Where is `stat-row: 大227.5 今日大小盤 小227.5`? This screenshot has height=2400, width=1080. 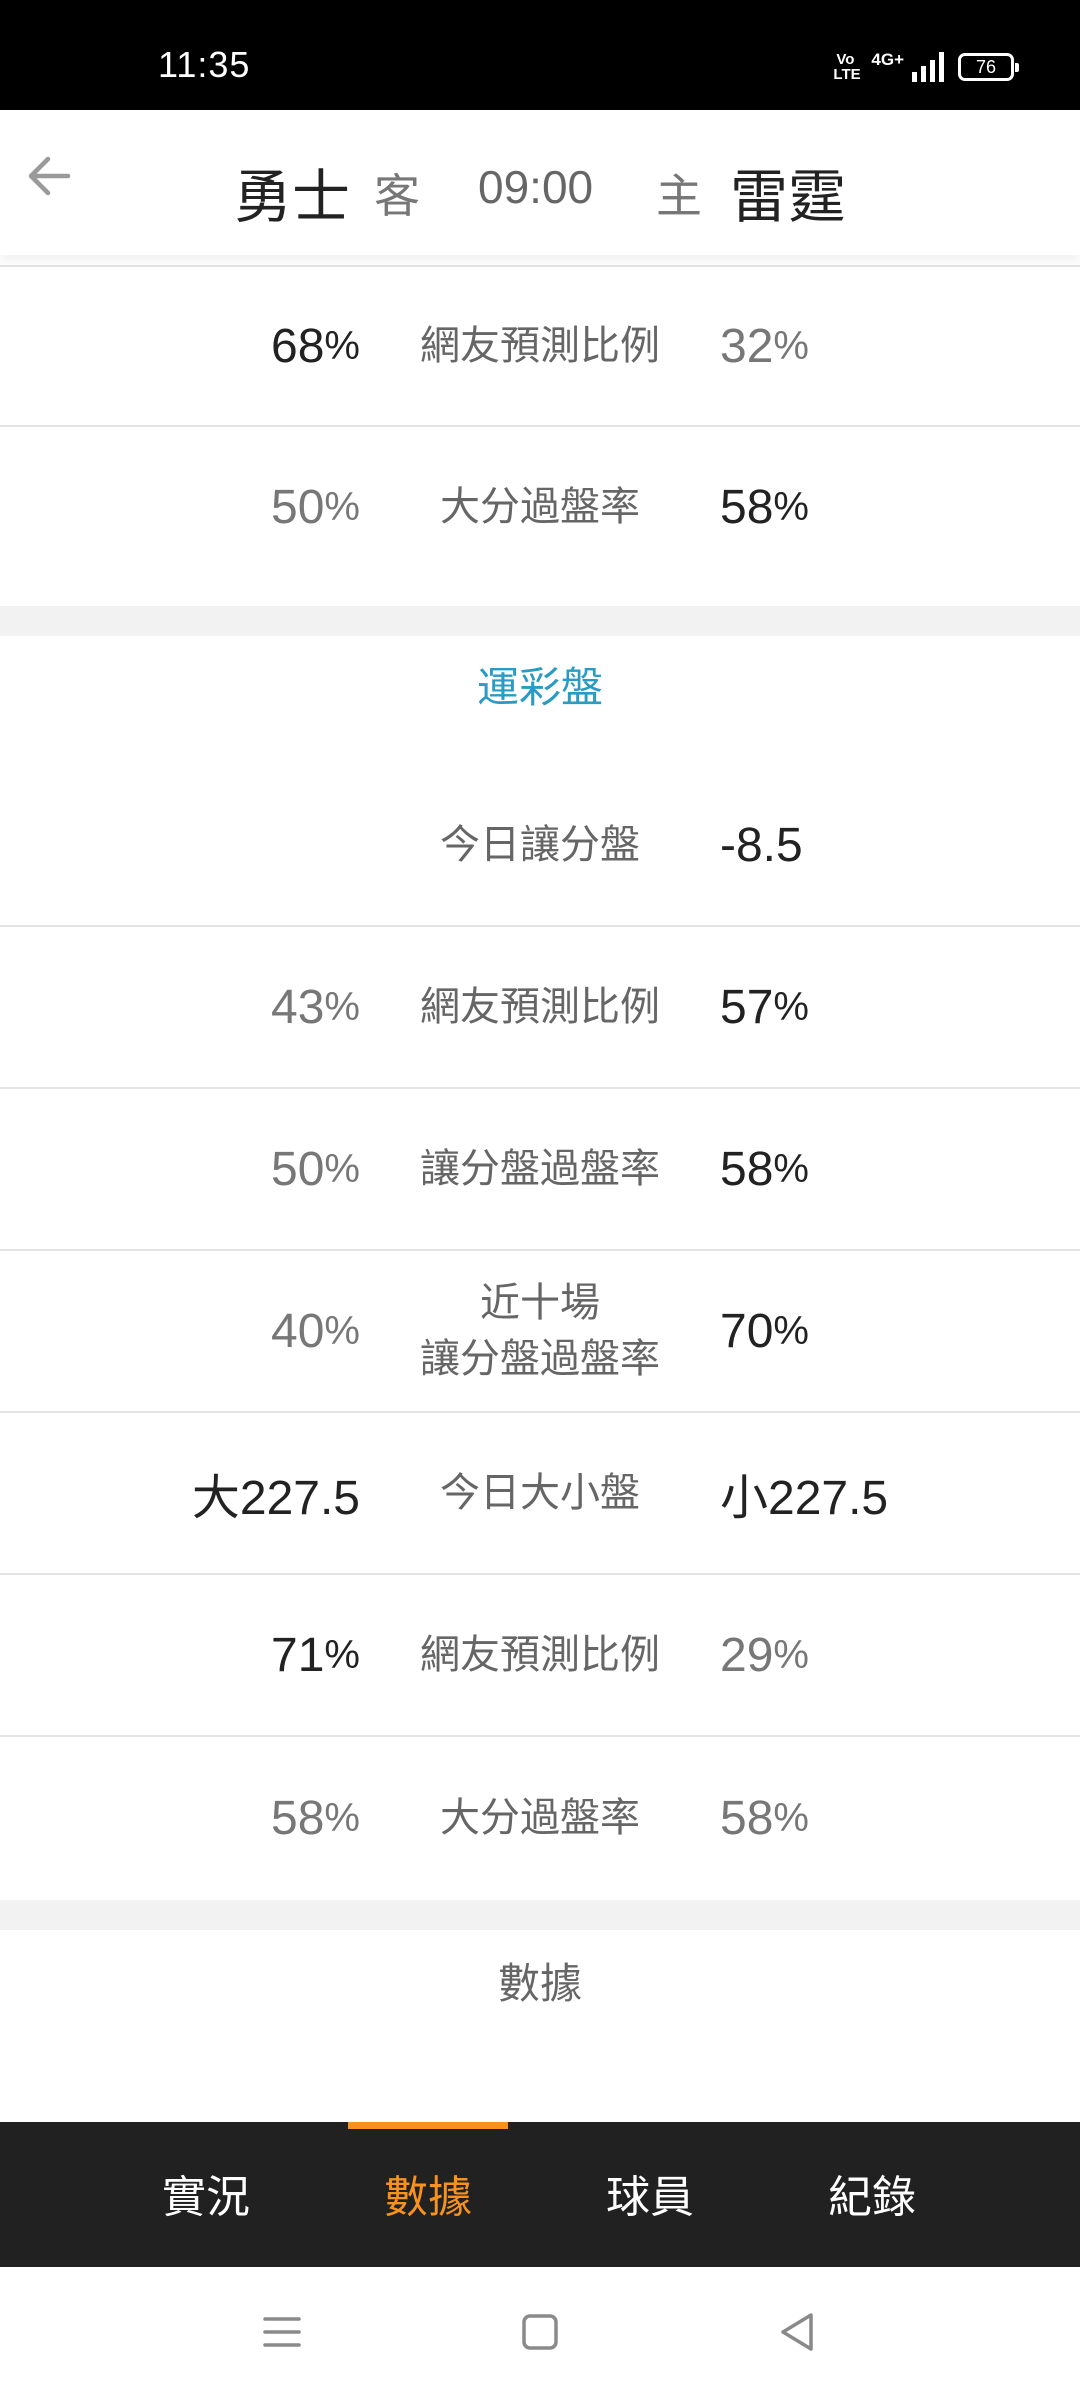
stat-row: 大227.5 今日大小盤 小227.5 is located at coordinates (540, 1494).